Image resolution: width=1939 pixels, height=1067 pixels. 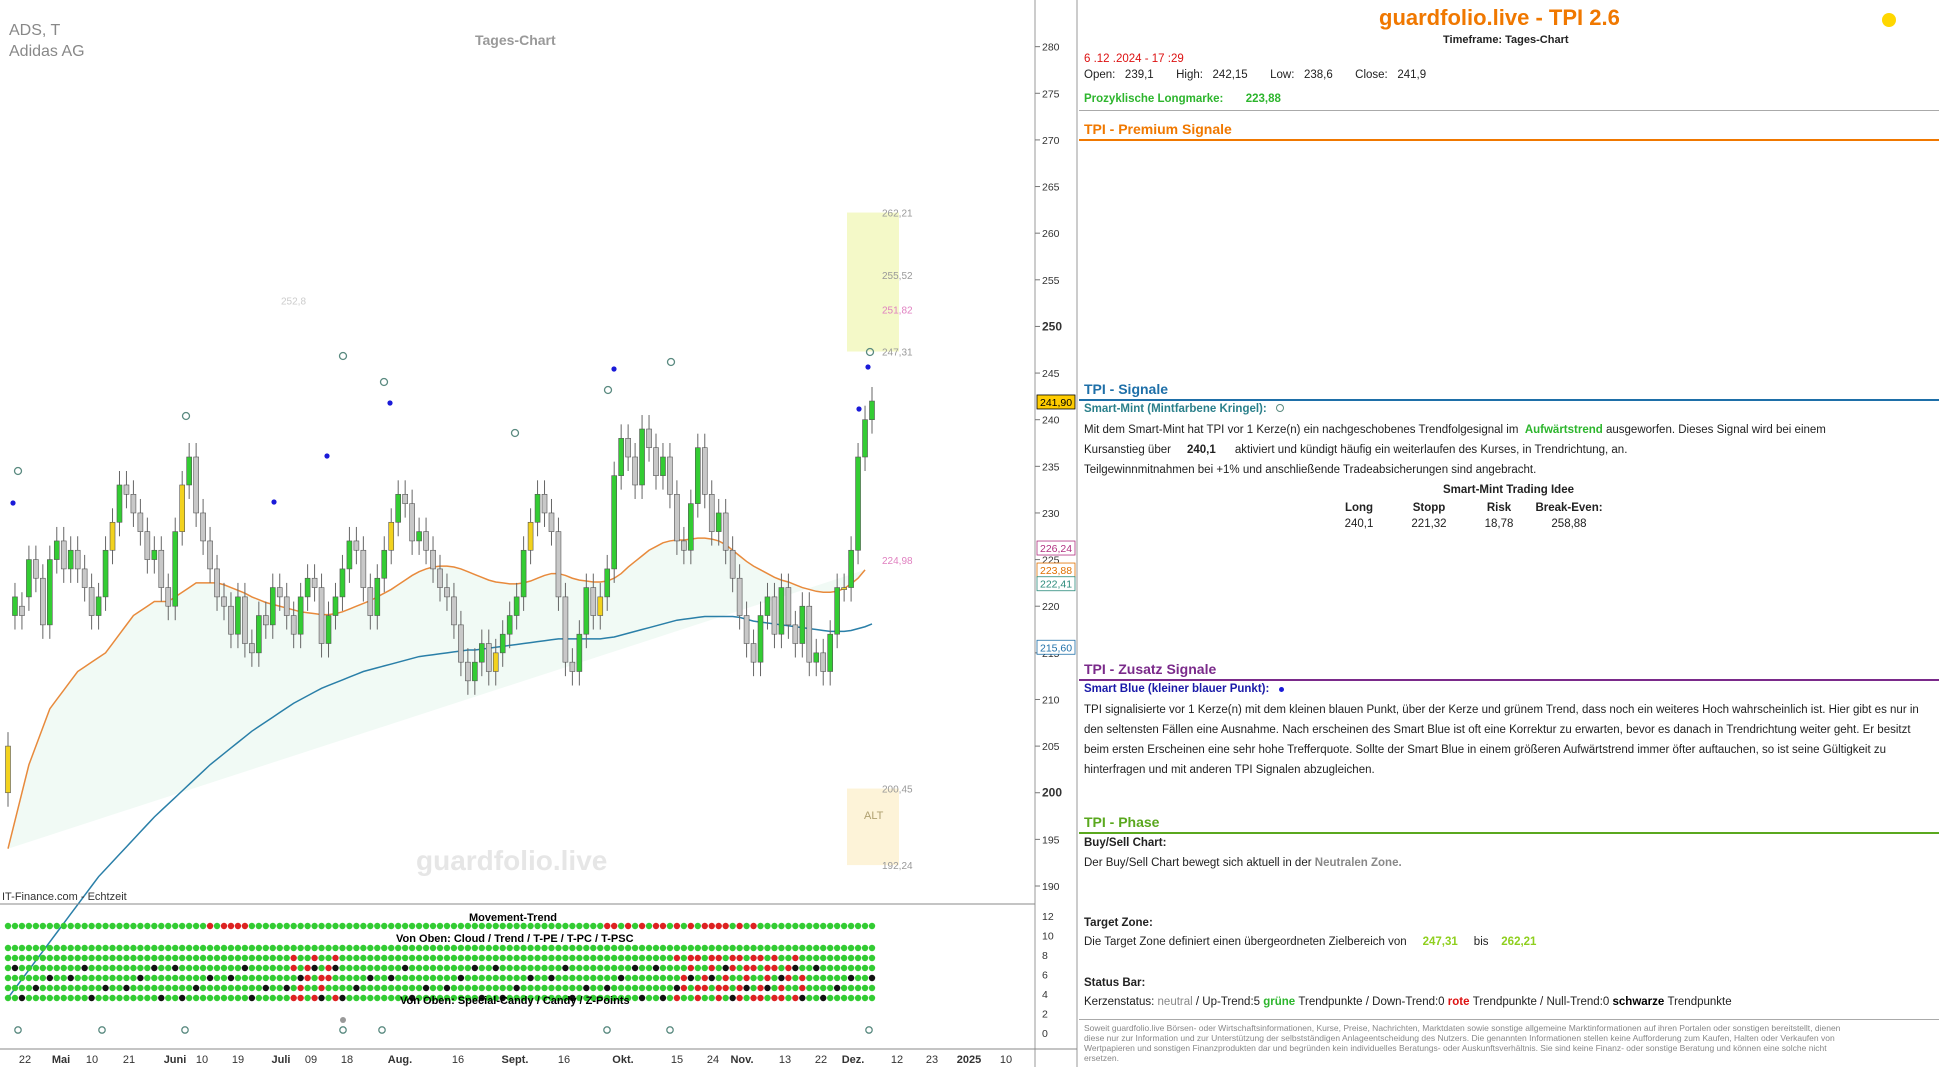 What do you see at coordinates (1464, 508) in the screenshot?
I see `idea-head-row: Long Stopp Risk Break-Even:` at bounding box center [1464, 508].